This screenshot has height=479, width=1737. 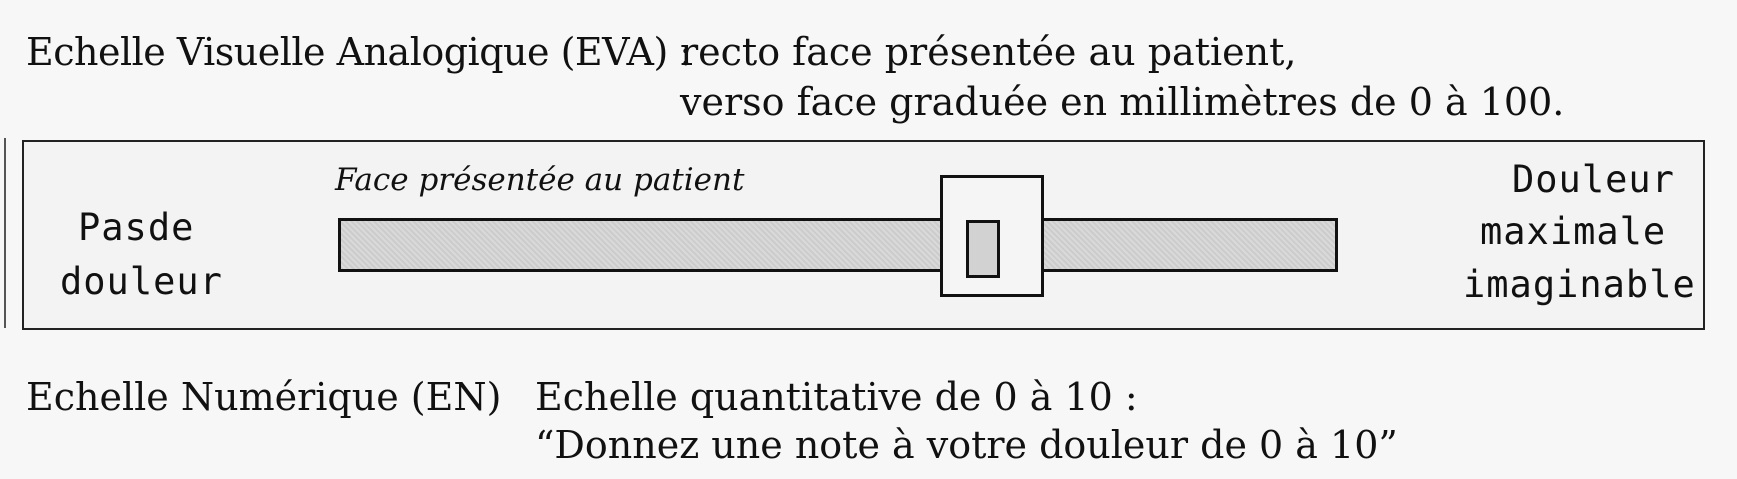 I want to click on left-anchor-line2: douleur, so click(x=141, y=281).